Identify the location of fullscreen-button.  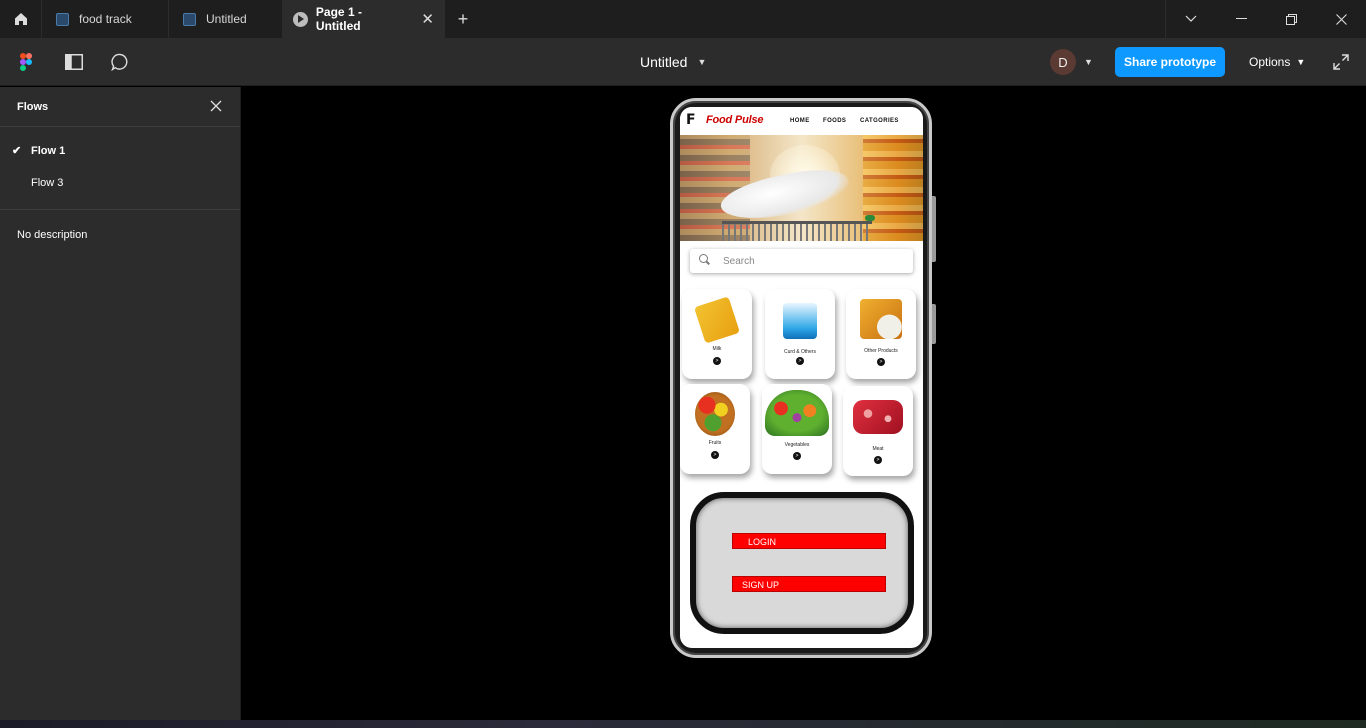
(1341, 62).